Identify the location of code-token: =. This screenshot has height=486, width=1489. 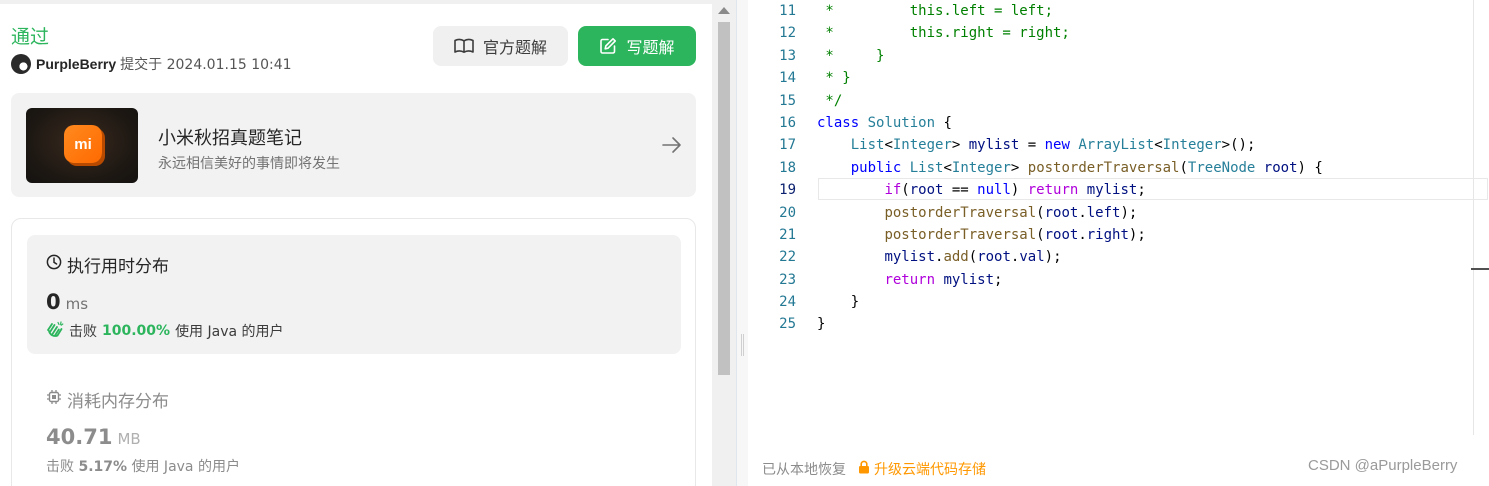
(1032, 145).